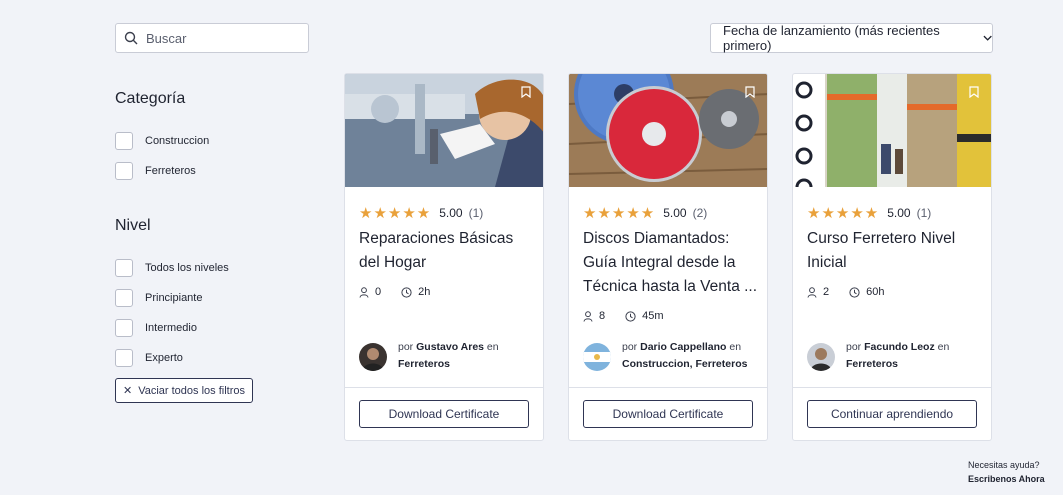 The image size is (1063, 495). What do you see at coordinates (221, 38) in the screenshot?
I see `search-input` at bounding box center [221, 38].